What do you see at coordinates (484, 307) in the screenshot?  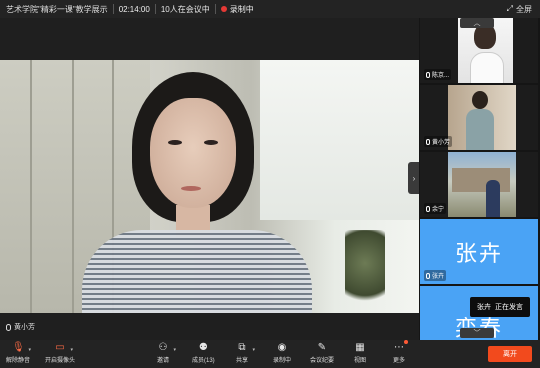 I see `speaking-name: 张卉` at bounding box center [484, 307].